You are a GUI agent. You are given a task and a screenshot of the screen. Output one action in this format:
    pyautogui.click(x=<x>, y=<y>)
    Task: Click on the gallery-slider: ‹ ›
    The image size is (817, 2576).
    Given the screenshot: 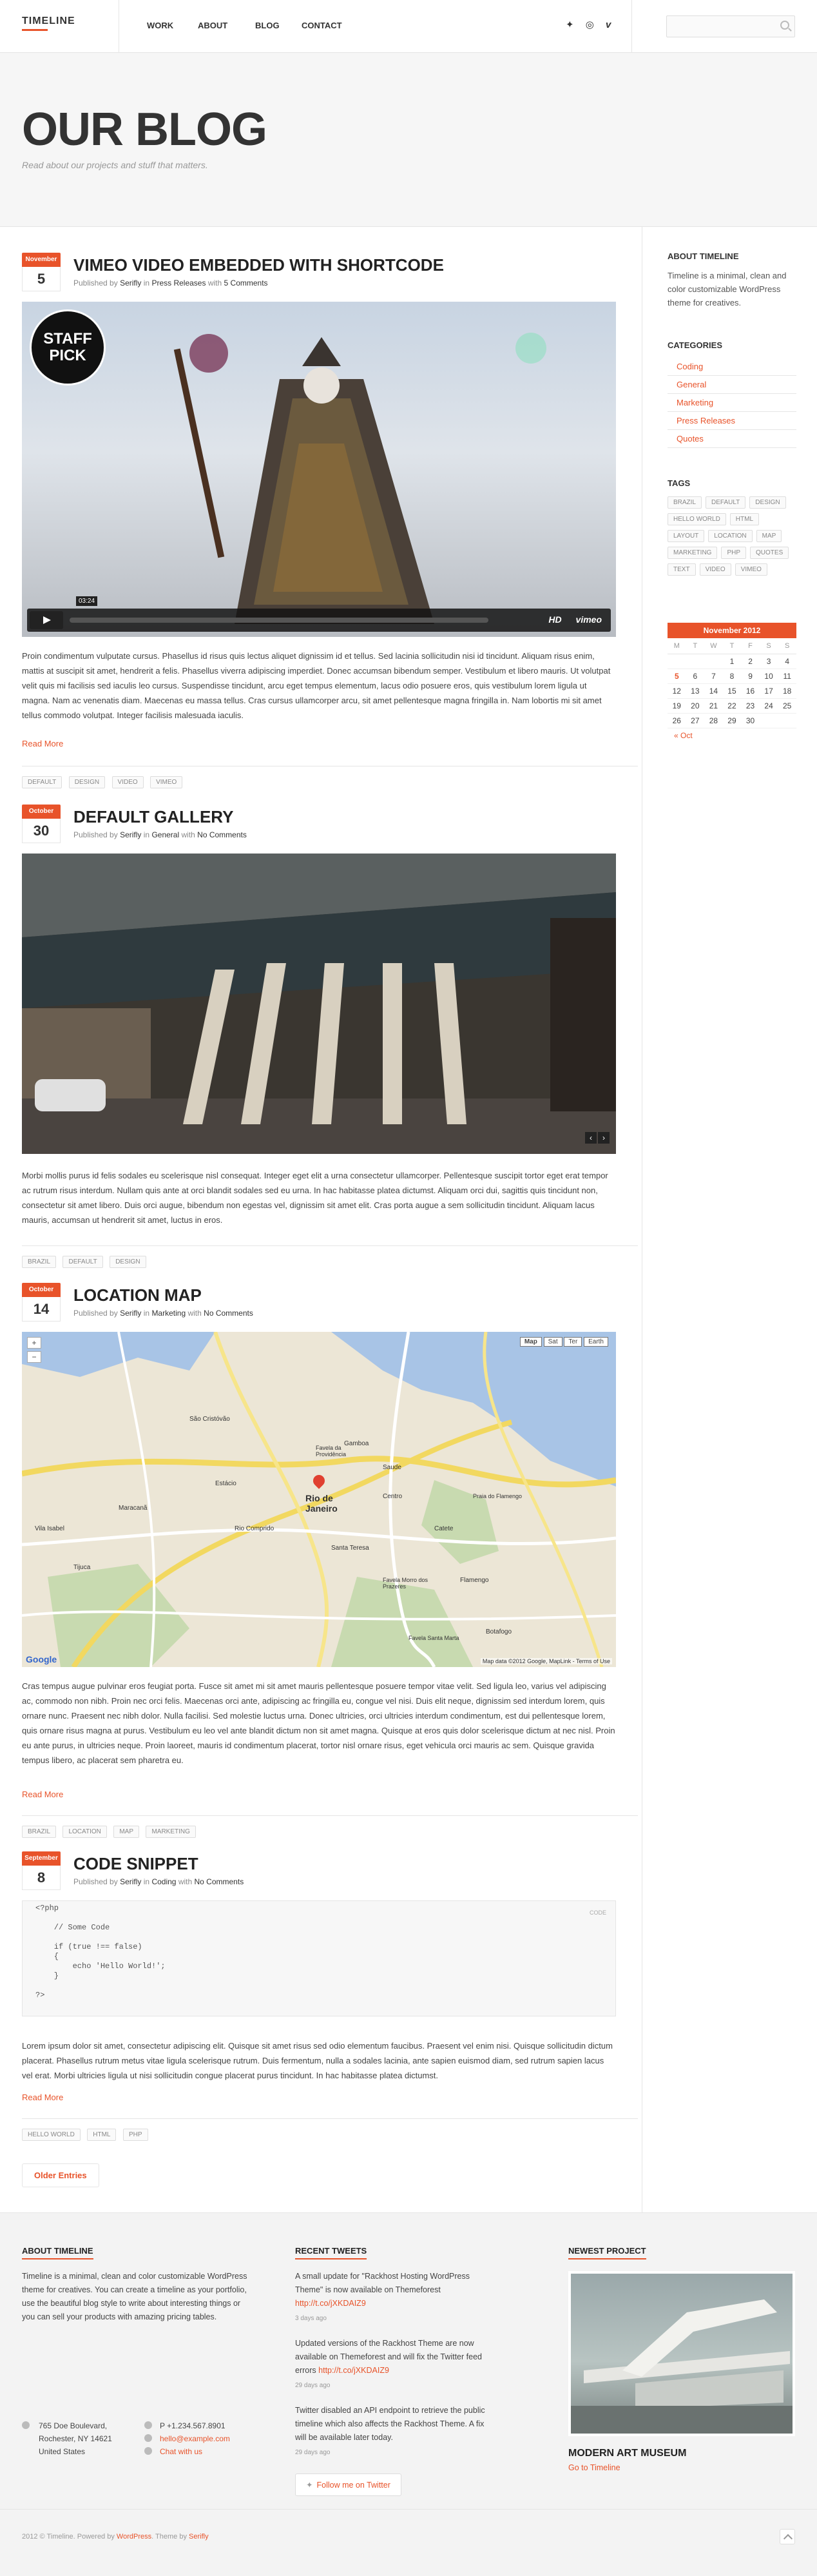 What is the action you would take?
    pyautogui.click(x=319, y=1004)
    